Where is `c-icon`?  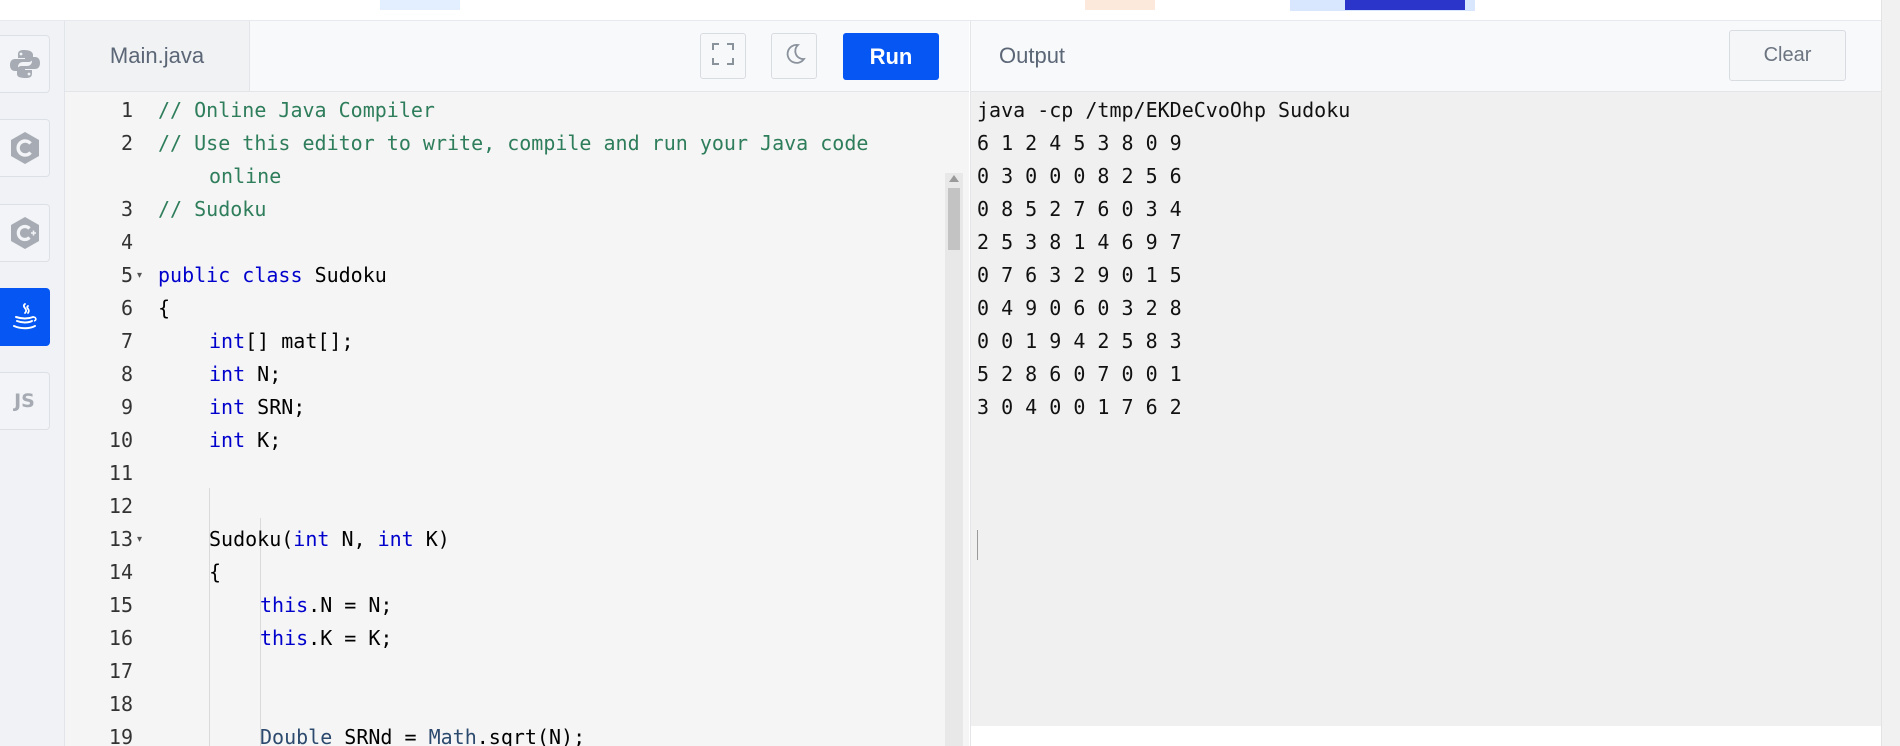 c-icon is located at coordinates (25, 148).